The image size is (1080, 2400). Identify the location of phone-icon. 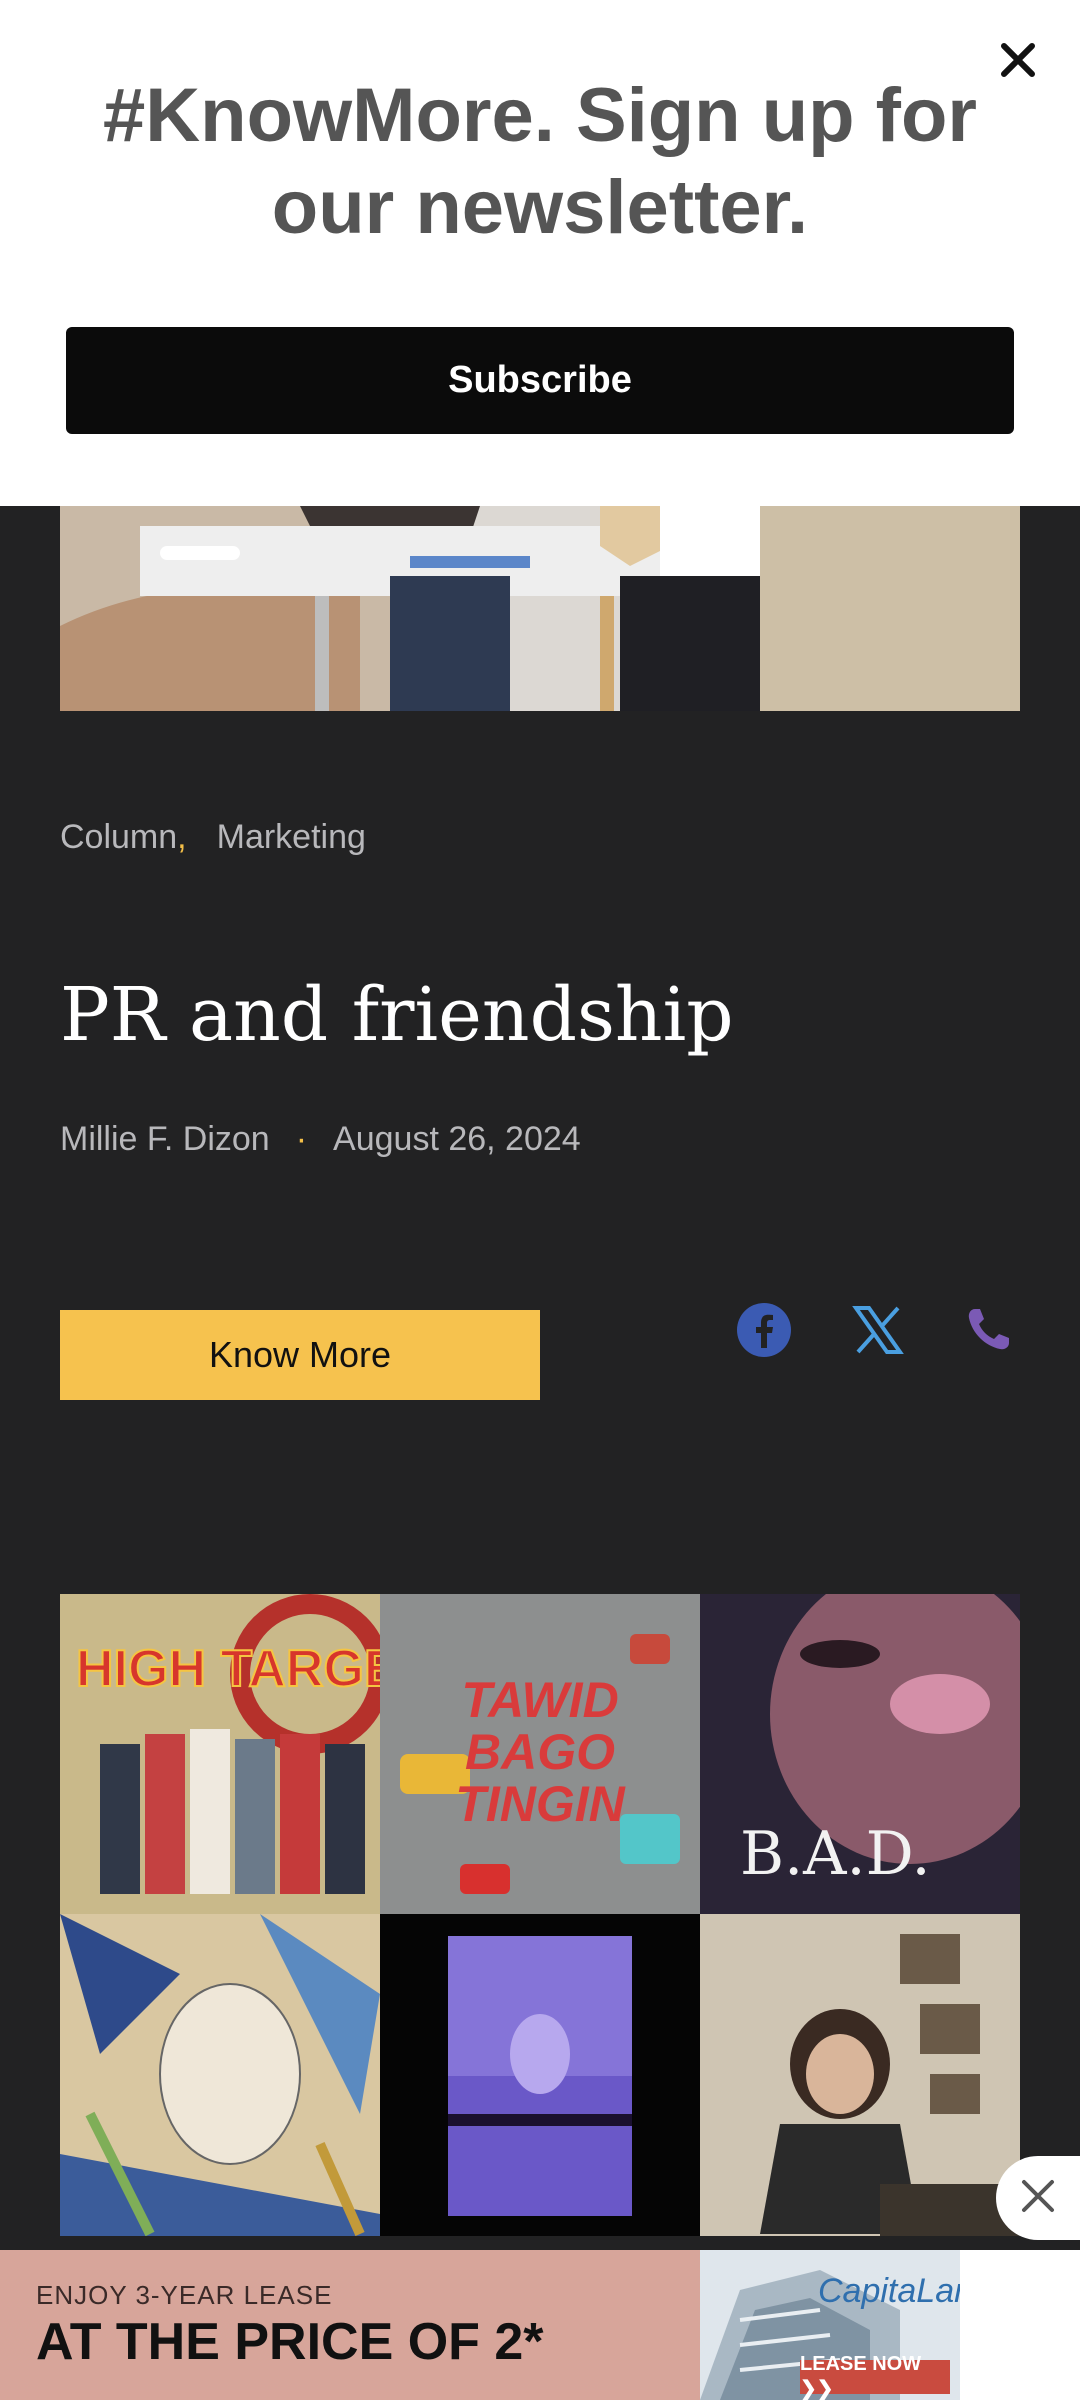
(988, 1330).